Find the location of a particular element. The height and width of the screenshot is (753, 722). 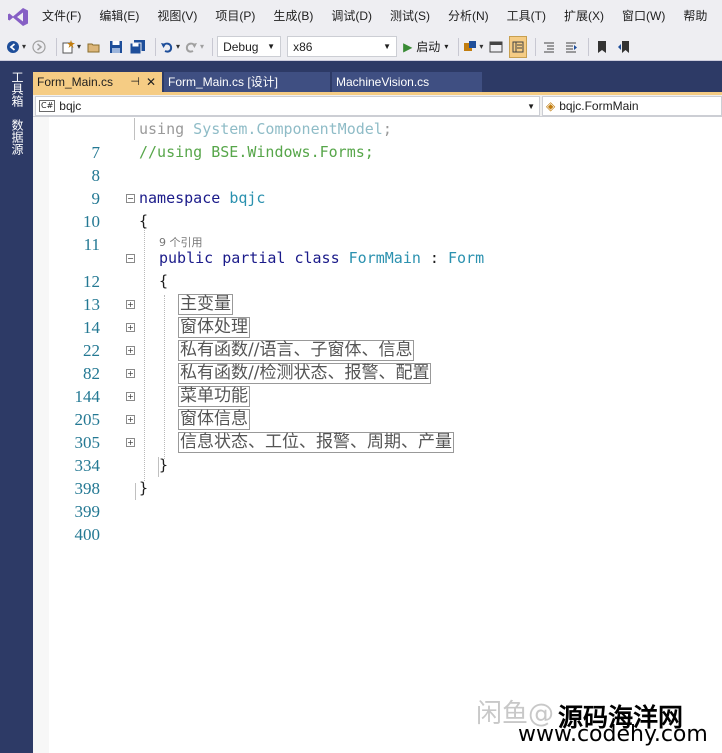

line-number: 400 is located at coordinates (87, 534).